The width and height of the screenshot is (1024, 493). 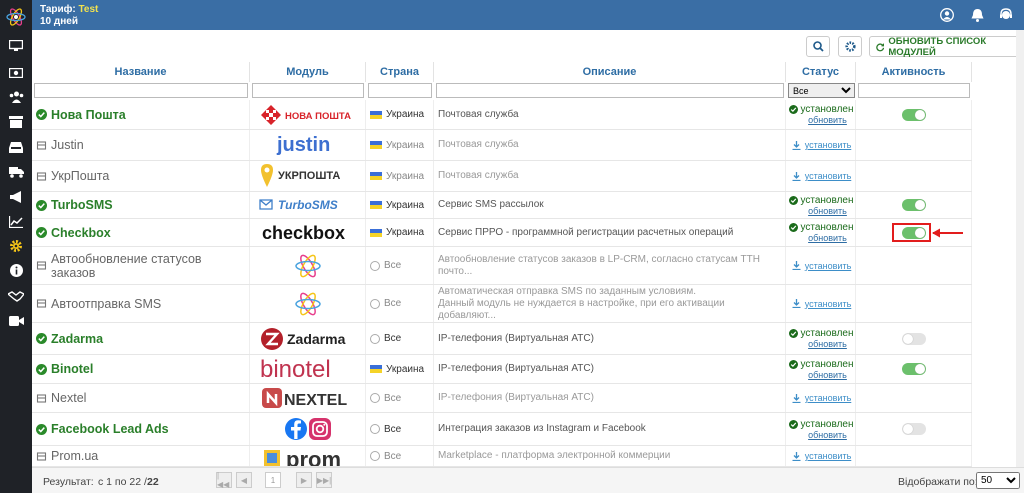 What do you see at coordinates (295, 369) in the screenshot?
I see `binotel-logo: binotel` at bounding box center [295, 369].